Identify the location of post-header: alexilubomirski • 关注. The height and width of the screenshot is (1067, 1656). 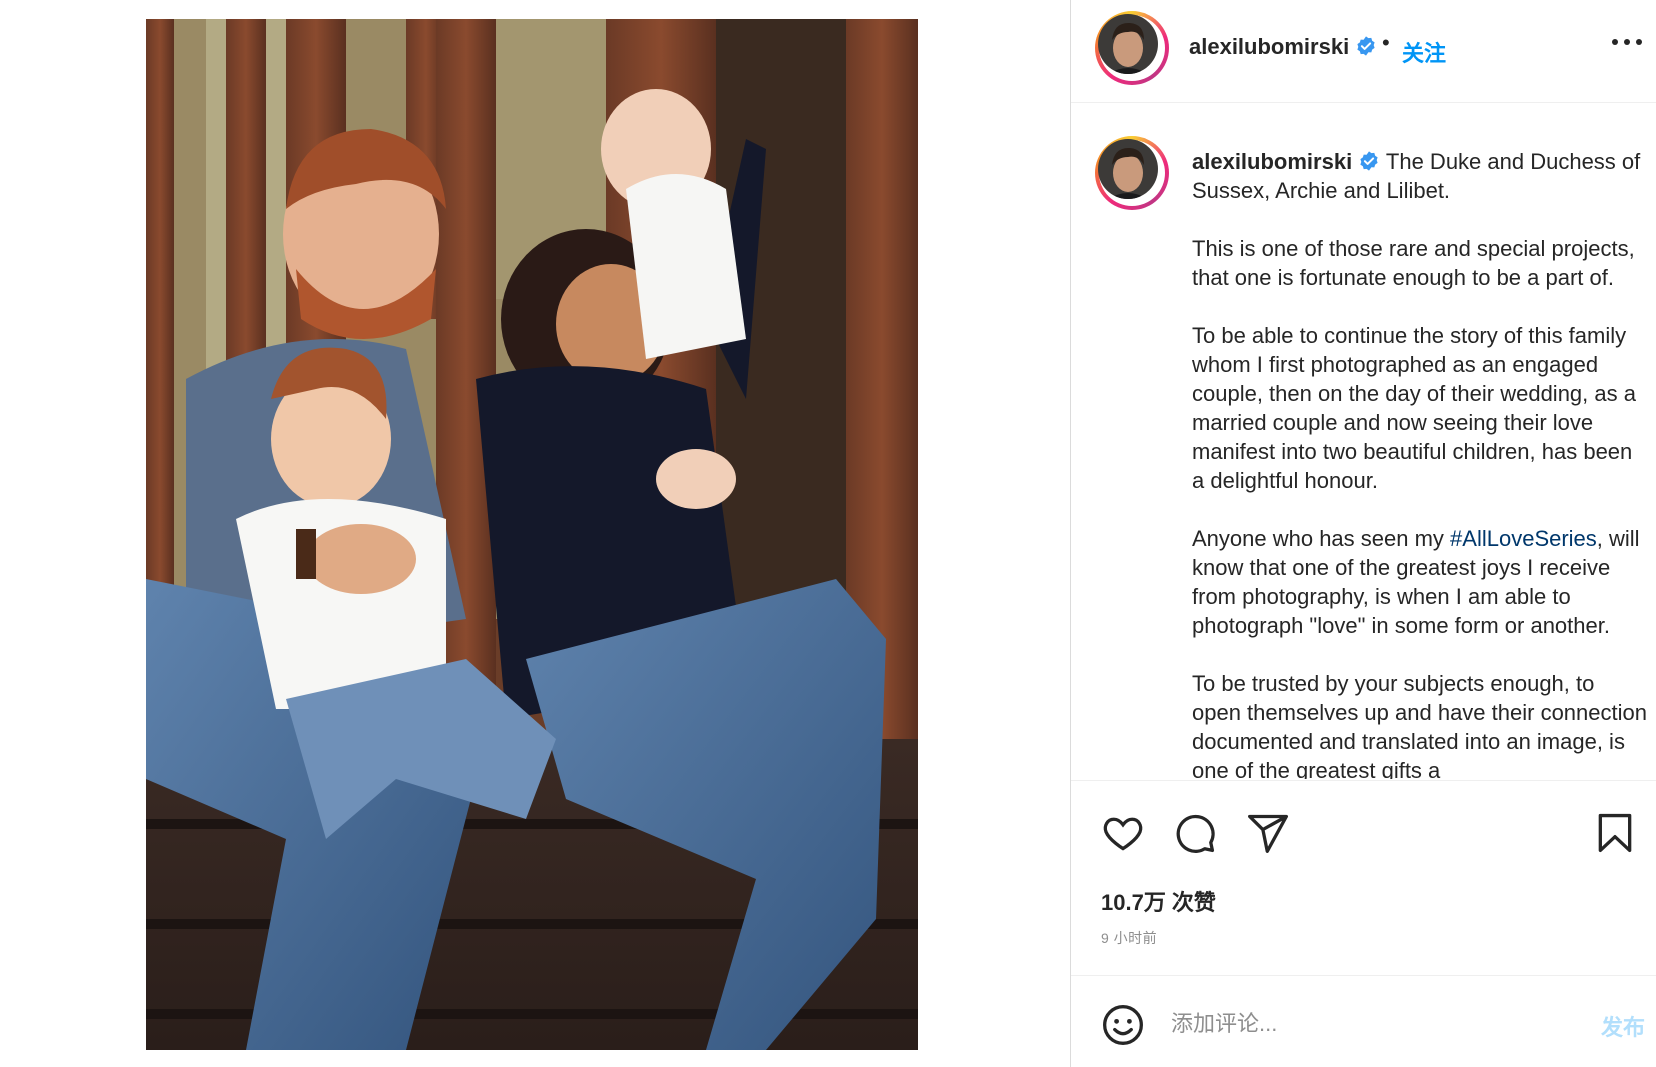
(1363, 51).